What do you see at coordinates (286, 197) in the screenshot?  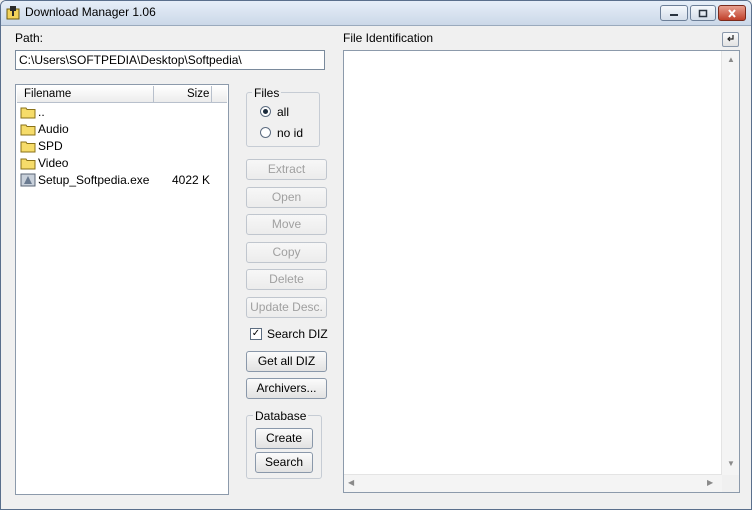 I see `open-button: Open` at bounding box center [286, 197].